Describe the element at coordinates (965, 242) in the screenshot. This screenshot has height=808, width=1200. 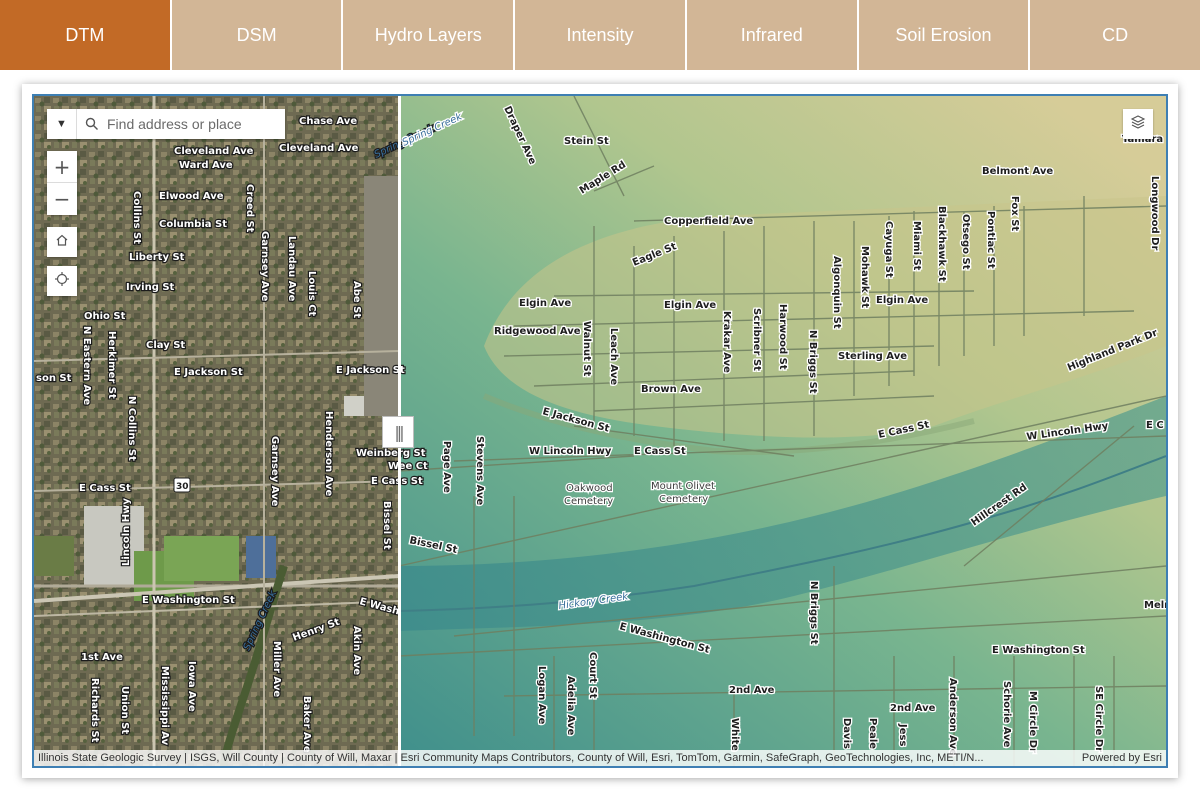
I see `map-label: Otsego St` at that location.